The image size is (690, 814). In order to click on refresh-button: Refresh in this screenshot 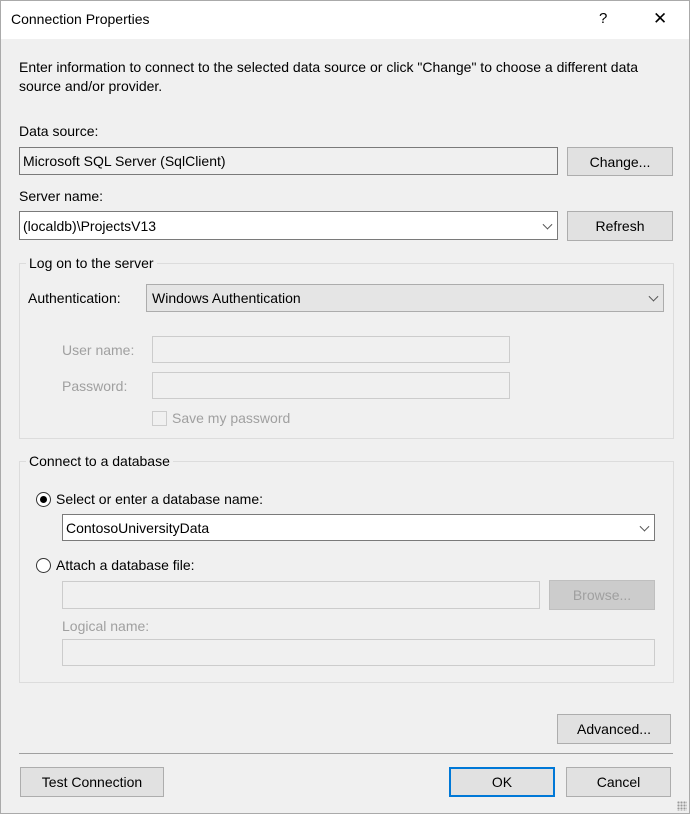, I will do `click(620, 226)`.